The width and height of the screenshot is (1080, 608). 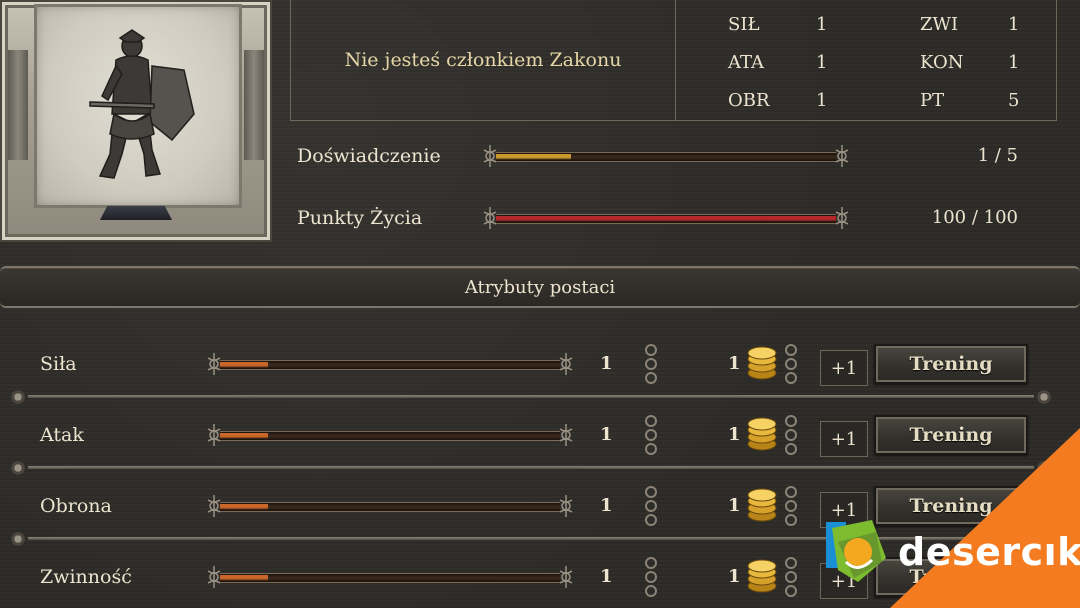 I want to click on health-fill, so click(x=666, y=219).